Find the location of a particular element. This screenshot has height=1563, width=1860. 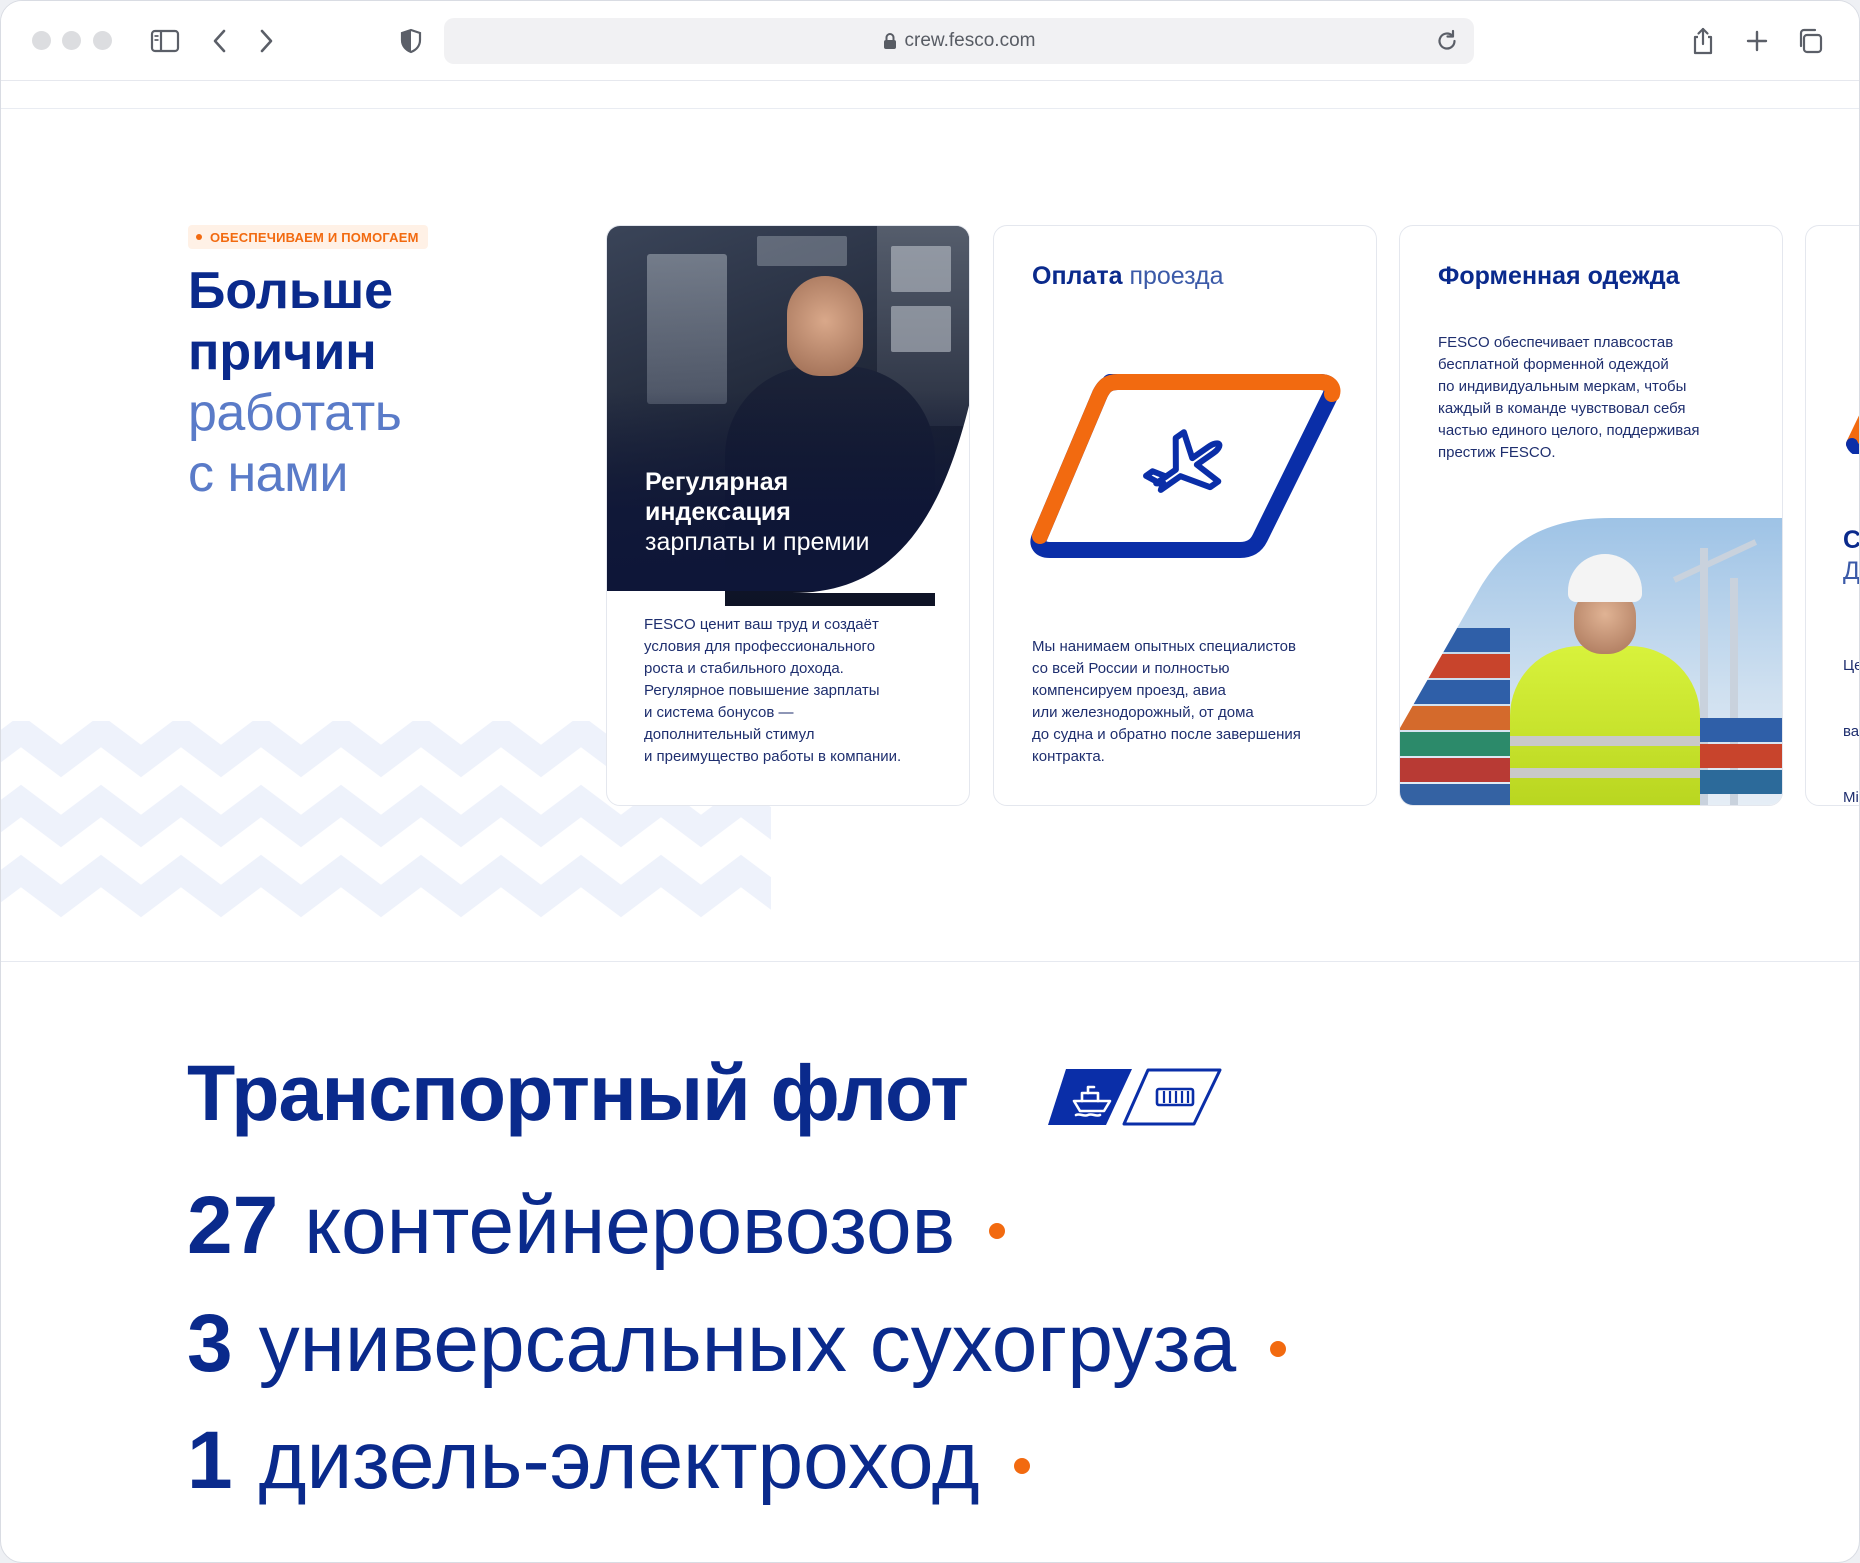

fleet-stat: 1 дизель-электроход is located at coordinates (608, 1461).